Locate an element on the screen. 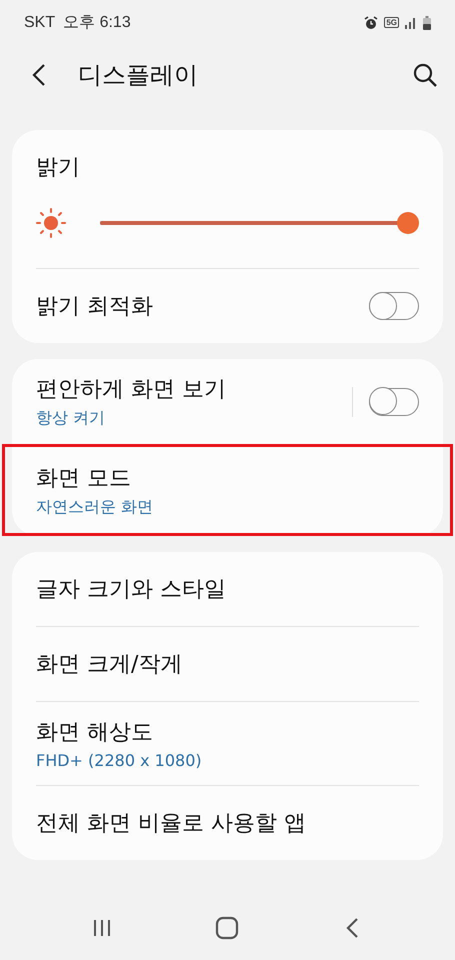 The width and height of the screenshot is (455, 960). setting-title: 밝기 is located at coordinates (58, 168).